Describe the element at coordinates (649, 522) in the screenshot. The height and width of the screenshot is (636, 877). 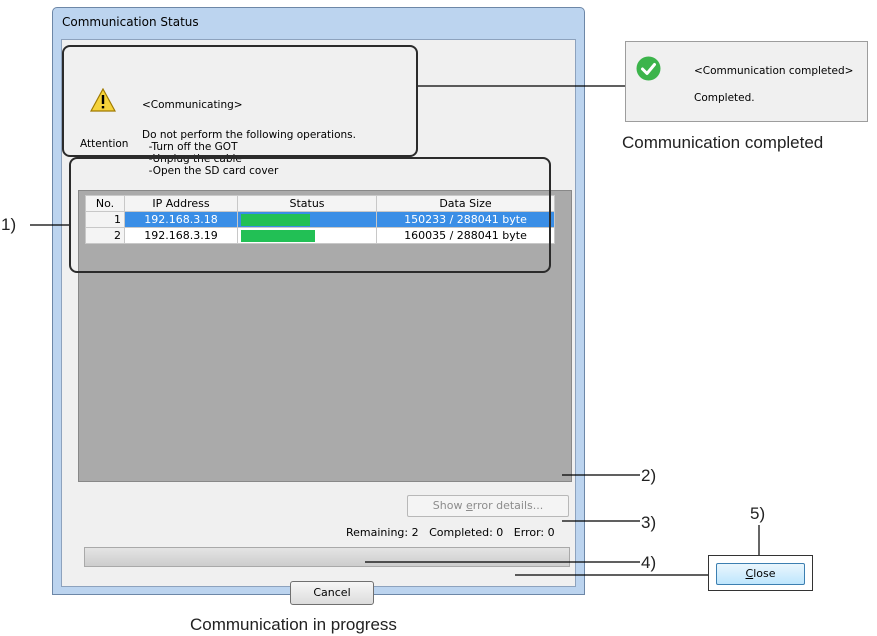
I see `callout-3-label: 3)` at that location.